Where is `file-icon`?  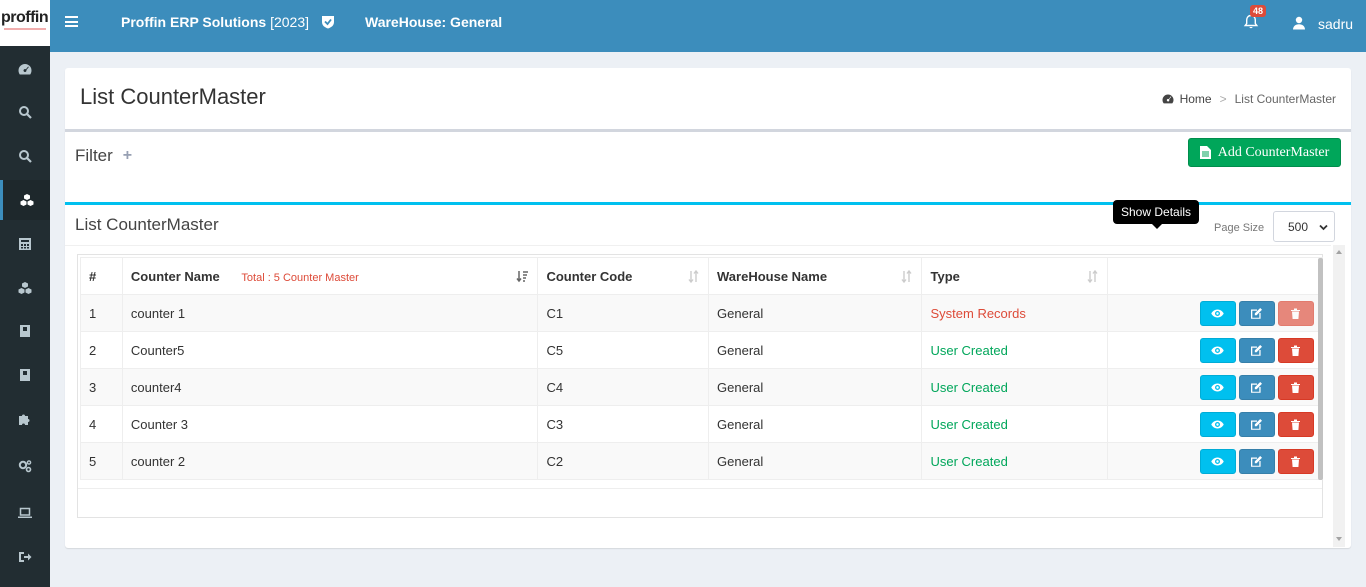
file-icon is located at coordinates (1205, 152).